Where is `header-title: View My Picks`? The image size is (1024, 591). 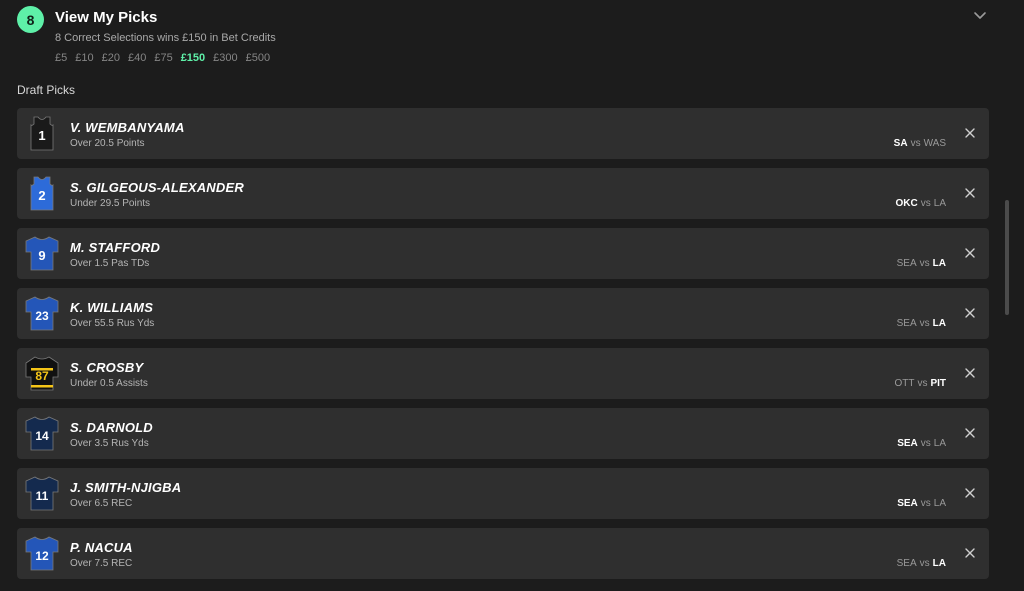 header-title: View My Picks is located at coordinates (106, 17).